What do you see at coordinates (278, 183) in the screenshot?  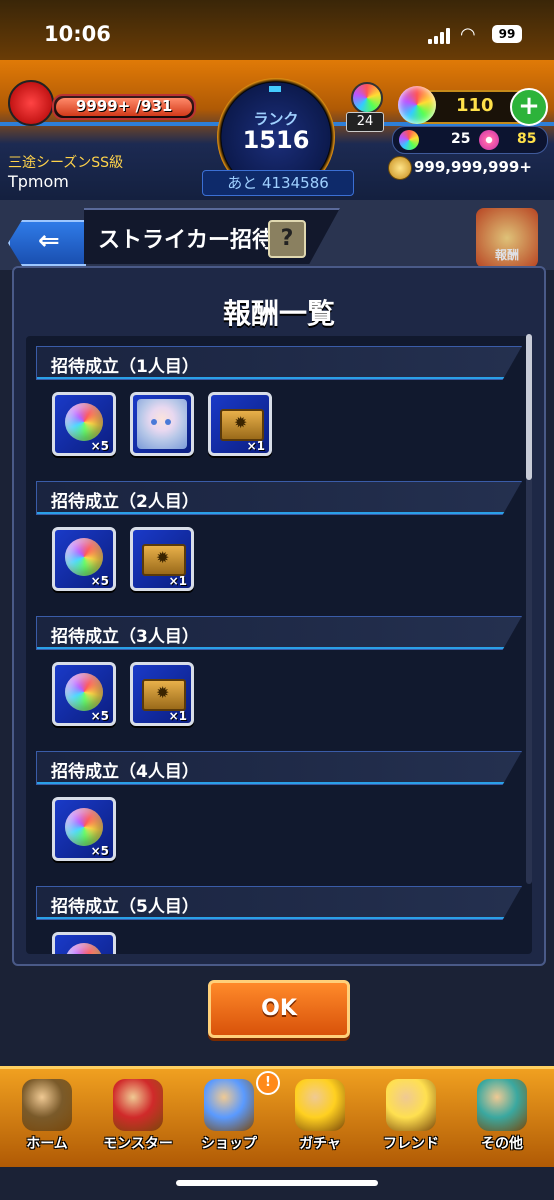 I see `next-rank-exp: あと 4134586` at bounding box center [278, 183].